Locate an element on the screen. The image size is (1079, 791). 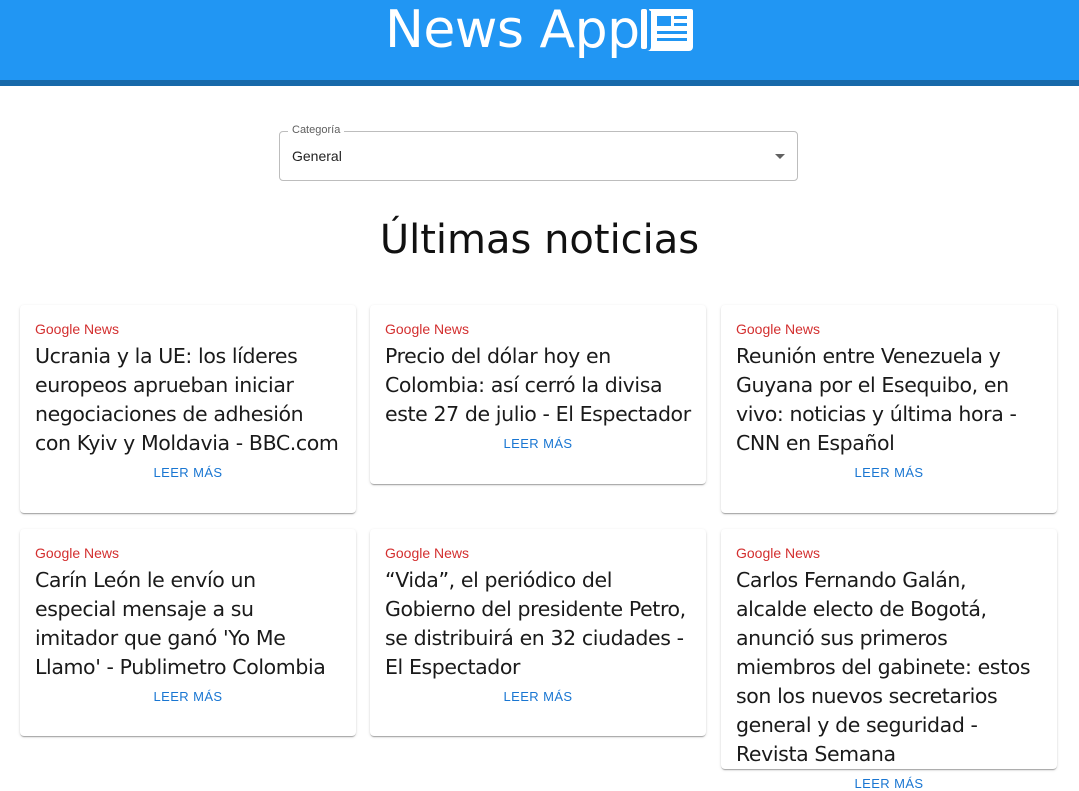
category-select: Categoría General is located at coordinates (538, 152).